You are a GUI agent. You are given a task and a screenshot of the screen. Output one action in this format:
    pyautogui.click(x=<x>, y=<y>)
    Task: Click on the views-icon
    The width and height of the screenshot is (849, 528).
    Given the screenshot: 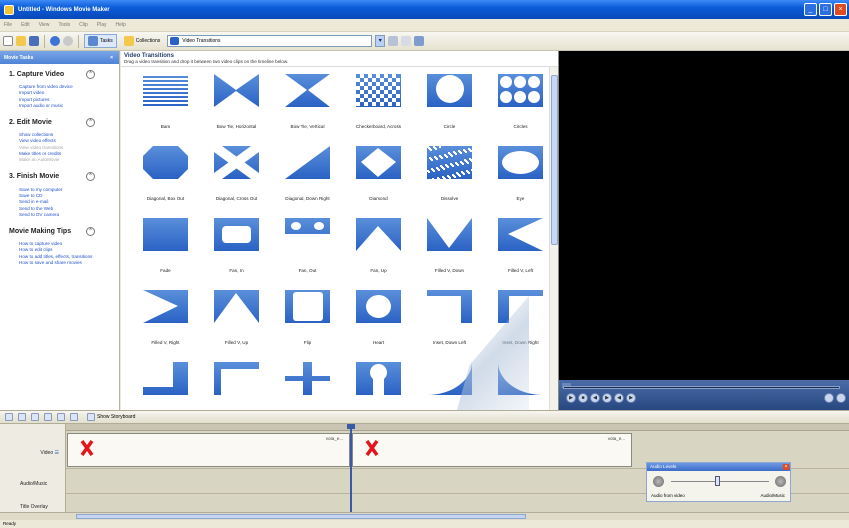 What is the action you would take?
    pyautogui.click(x=419, y=41)
    